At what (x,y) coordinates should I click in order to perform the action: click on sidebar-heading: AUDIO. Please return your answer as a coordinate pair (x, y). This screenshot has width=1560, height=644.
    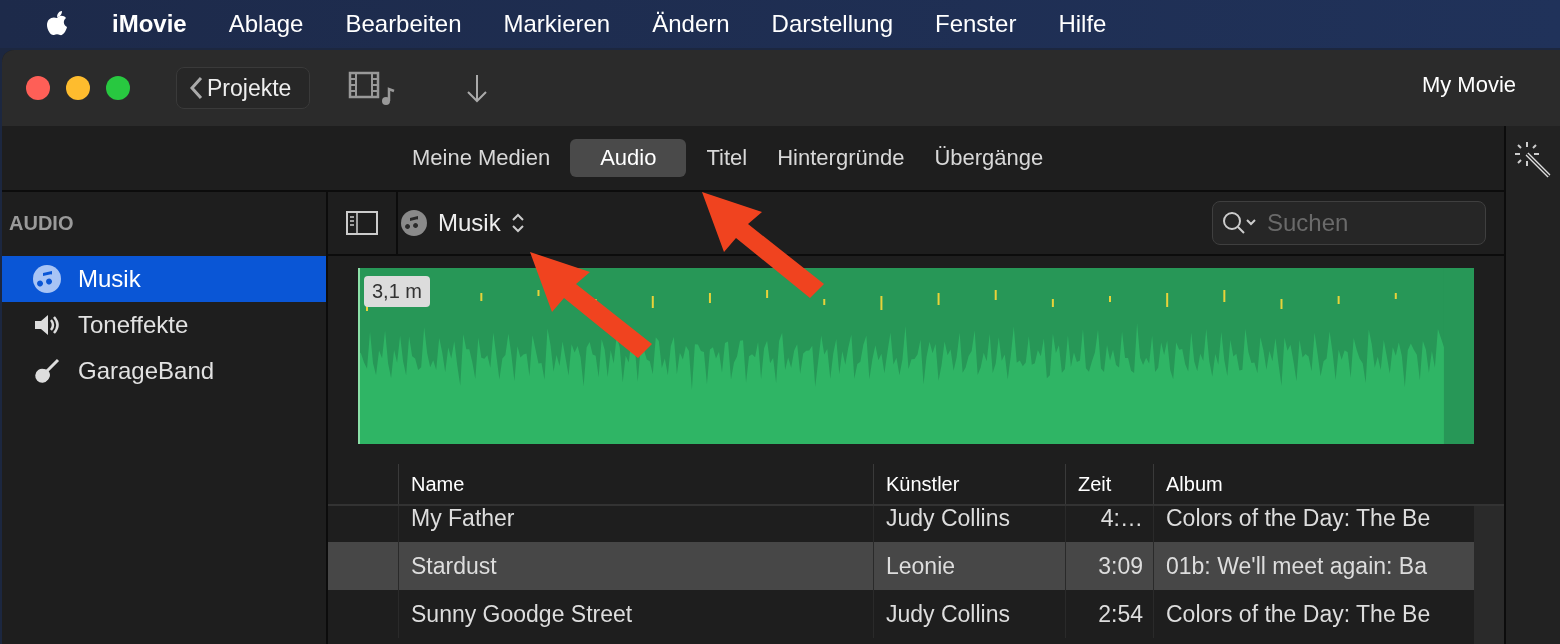
    Looking at the image, I should click on (41, 223).